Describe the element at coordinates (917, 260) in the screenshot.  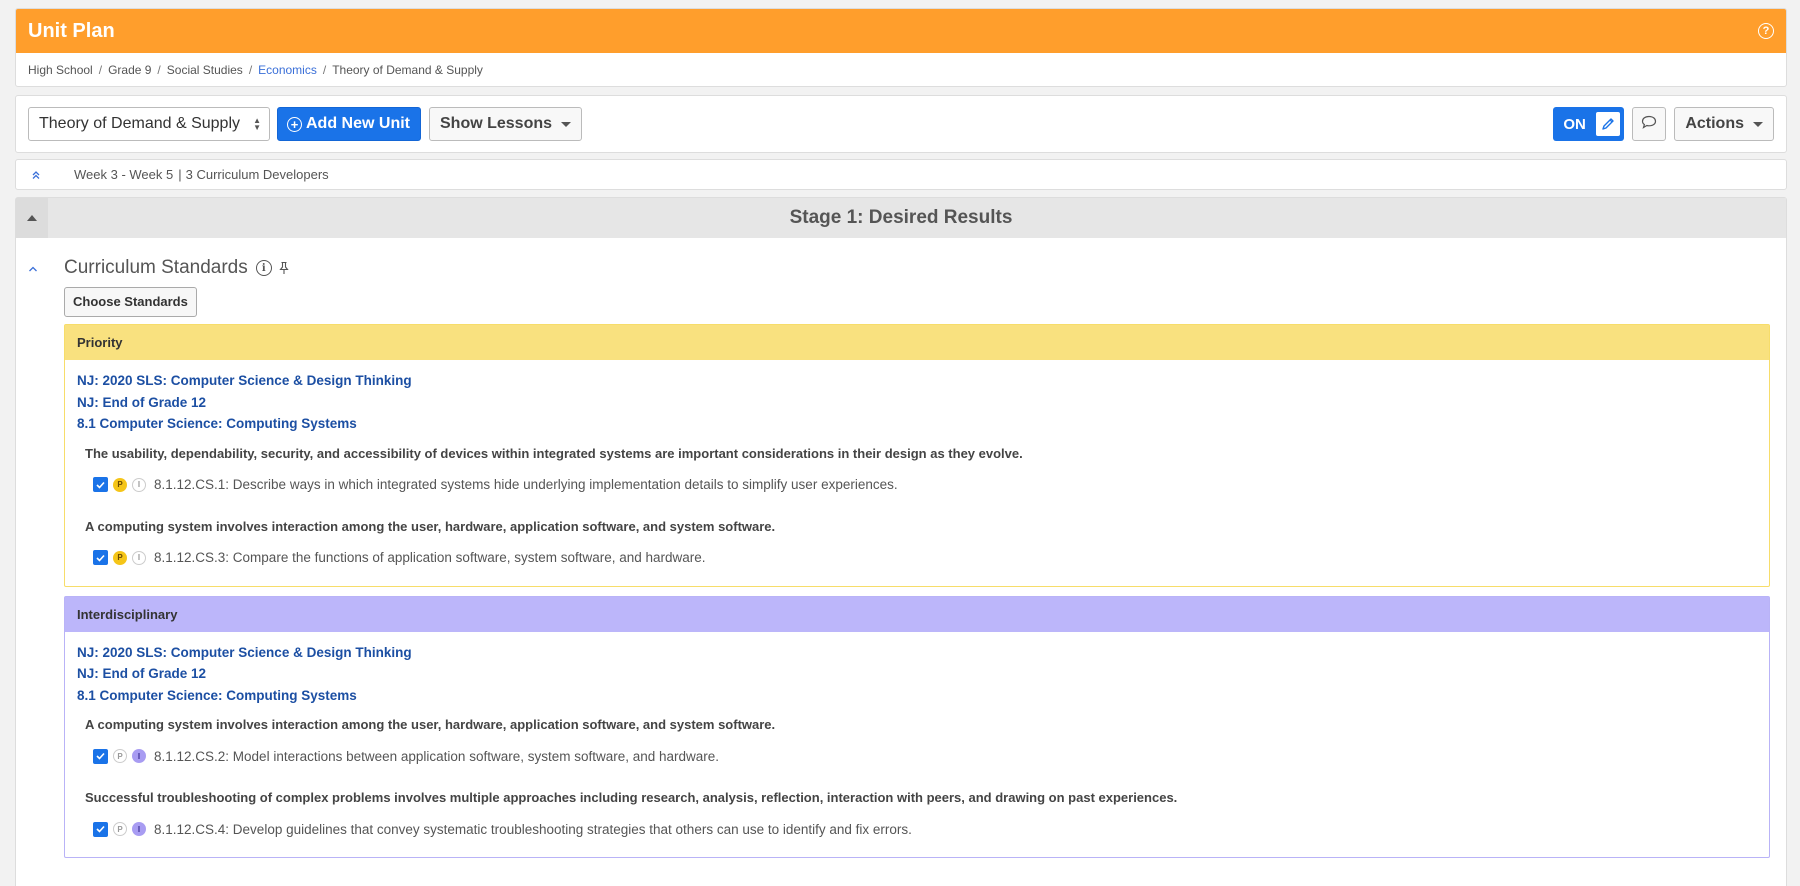
I see `section-header: Curriculum Standards i` at that location.